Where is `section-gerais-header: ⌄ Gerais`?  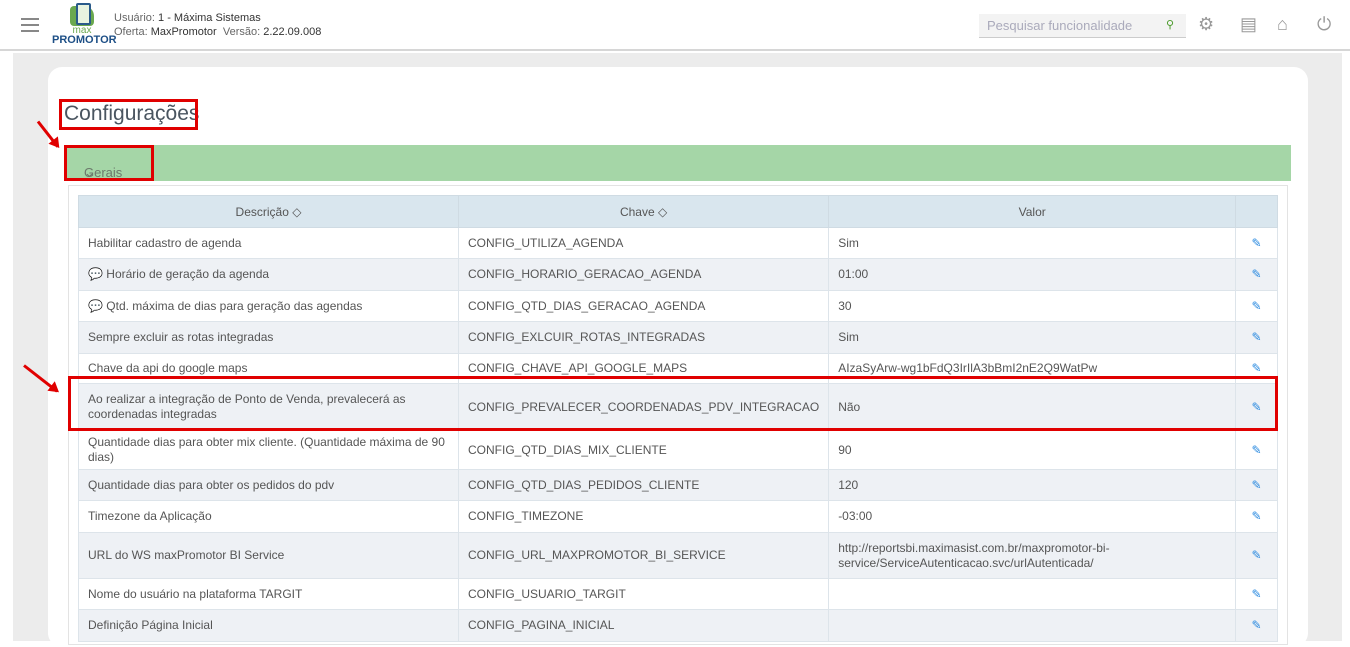 section-gerais-header: ⌄ Gerais is located at coordinates (677, 163).